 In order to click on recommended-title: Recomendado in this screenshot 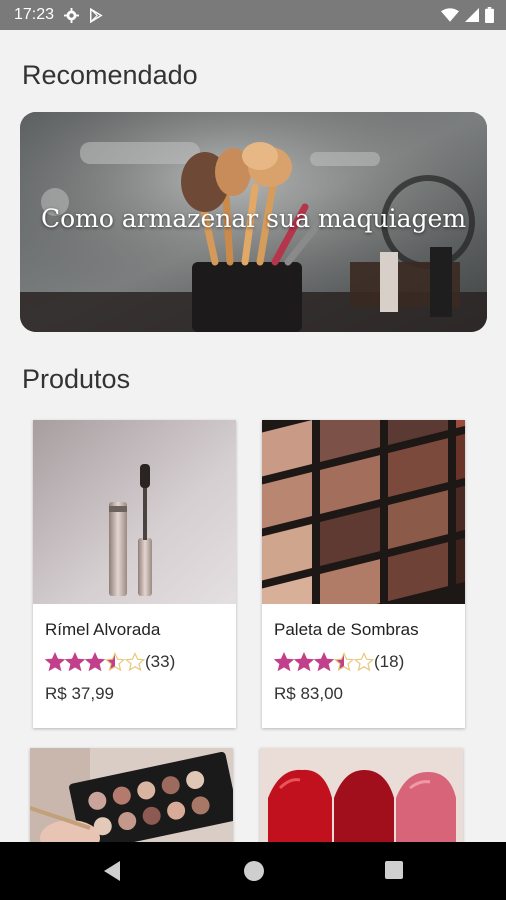, I will do `click(110, 75)`.